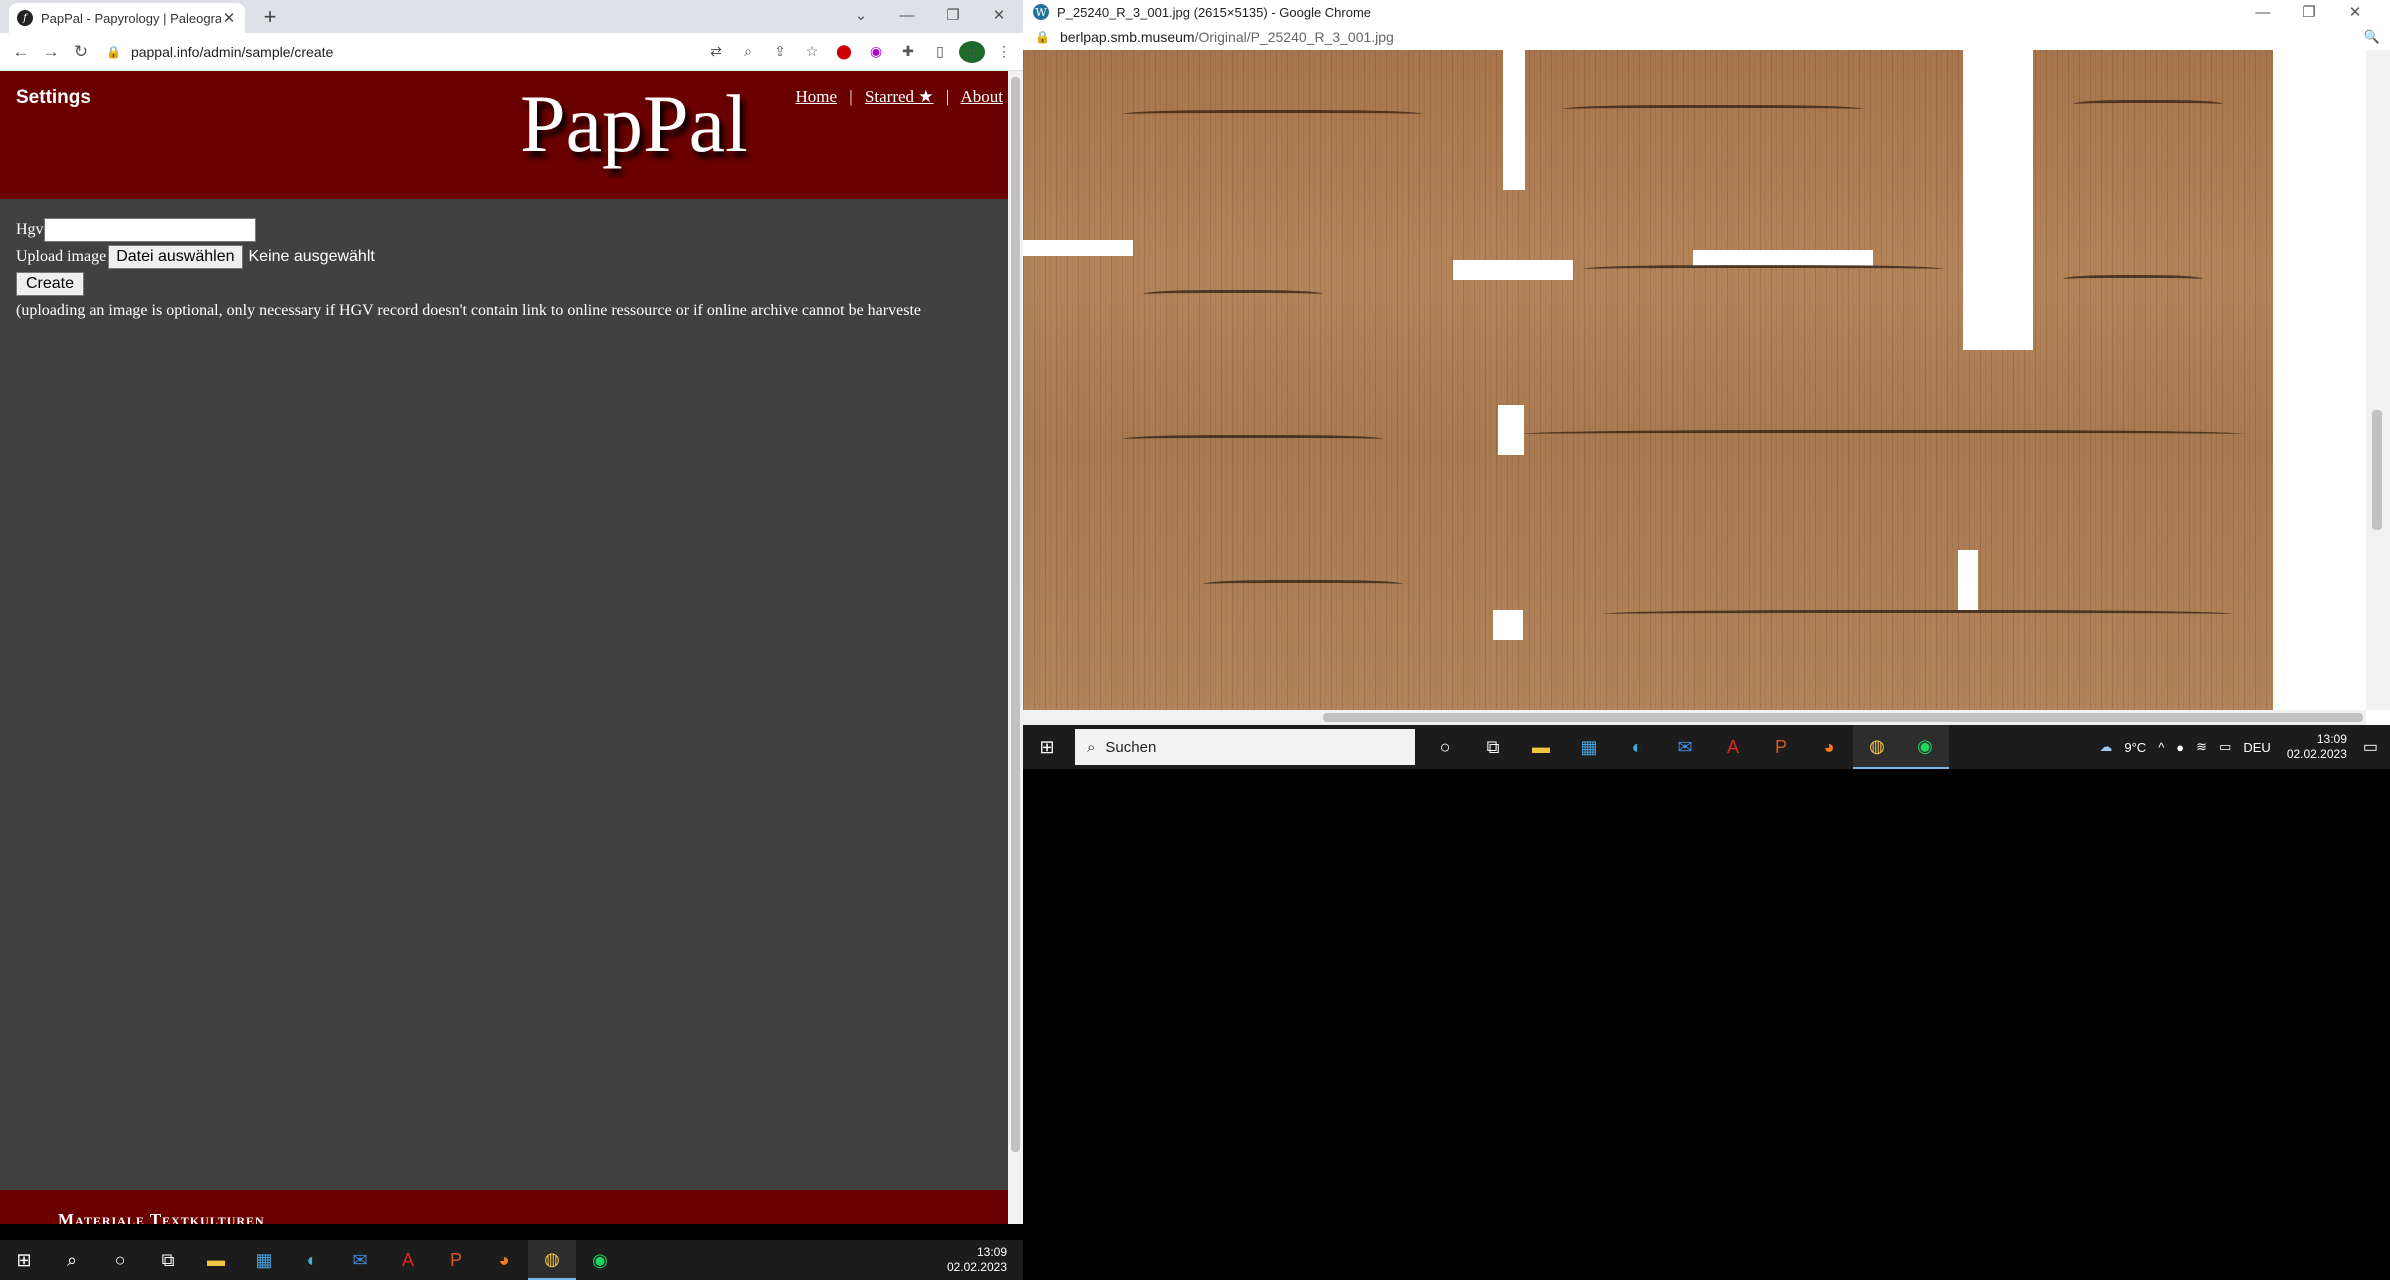 The height and width of the screenshot is (1280, 2390). Describe the element at coordinates (2135, 747) in the screenshot. I see `weather-temp: 9°C` at that location.